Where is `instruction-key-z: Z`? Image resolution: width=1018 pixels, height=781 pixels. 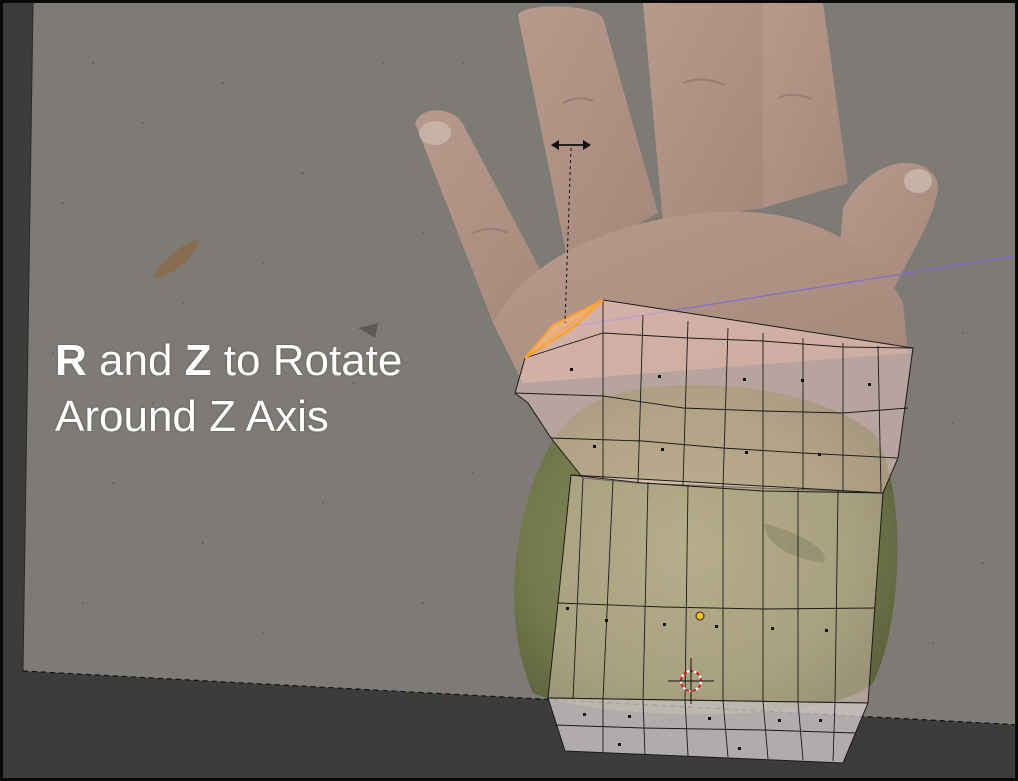 instruction-key-z: Z is located at coordinates (198, 360).